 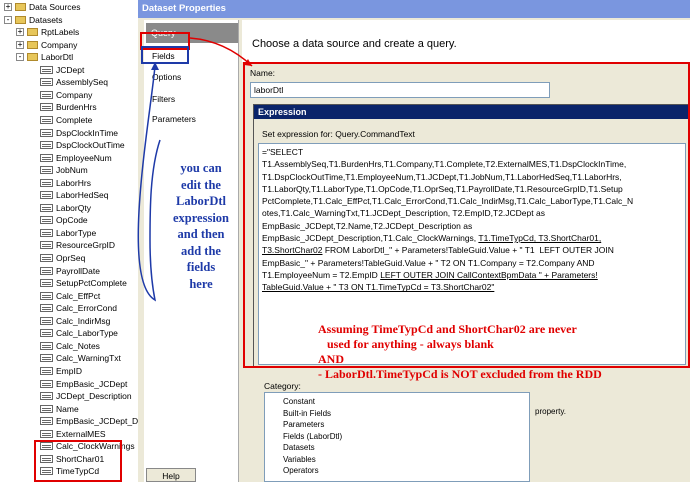 I want to click on blue-arrowhead, so click(x=155, y=66).